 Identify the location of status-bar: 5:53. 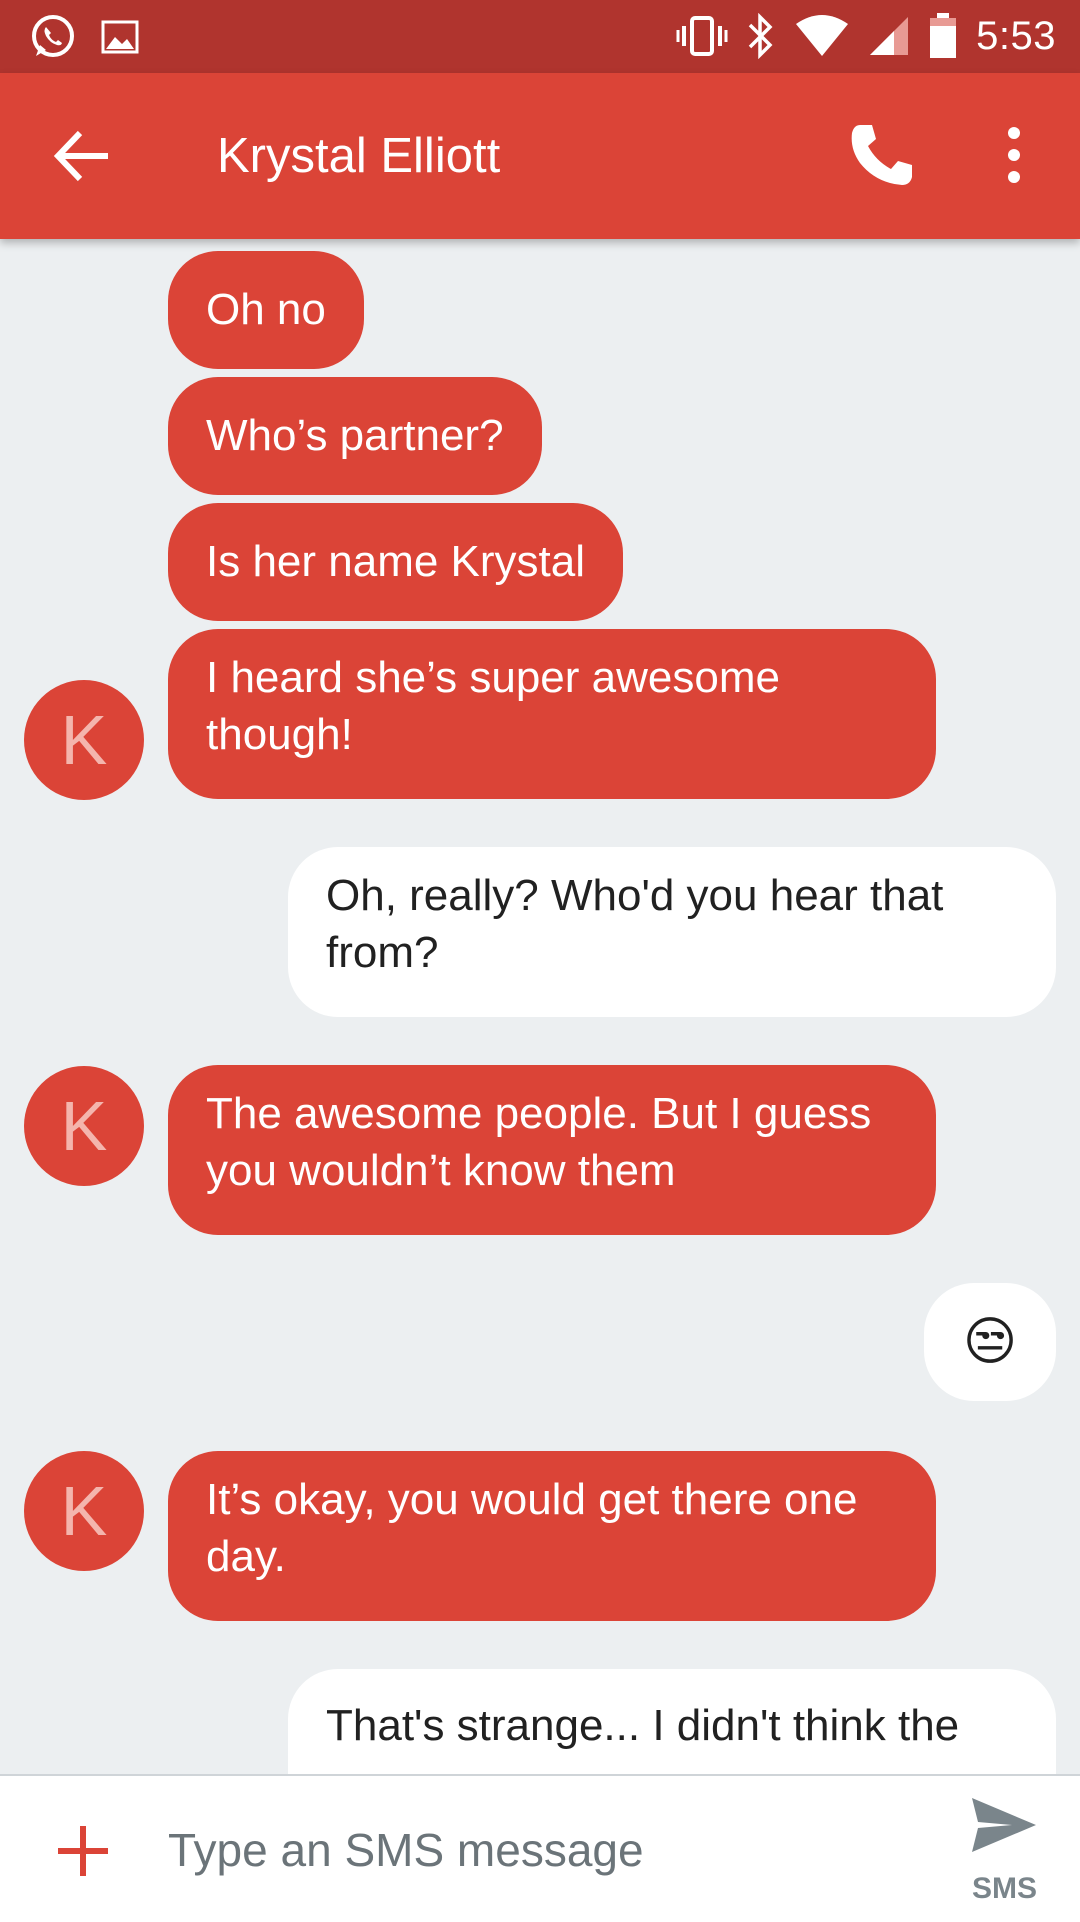
(540, 36).